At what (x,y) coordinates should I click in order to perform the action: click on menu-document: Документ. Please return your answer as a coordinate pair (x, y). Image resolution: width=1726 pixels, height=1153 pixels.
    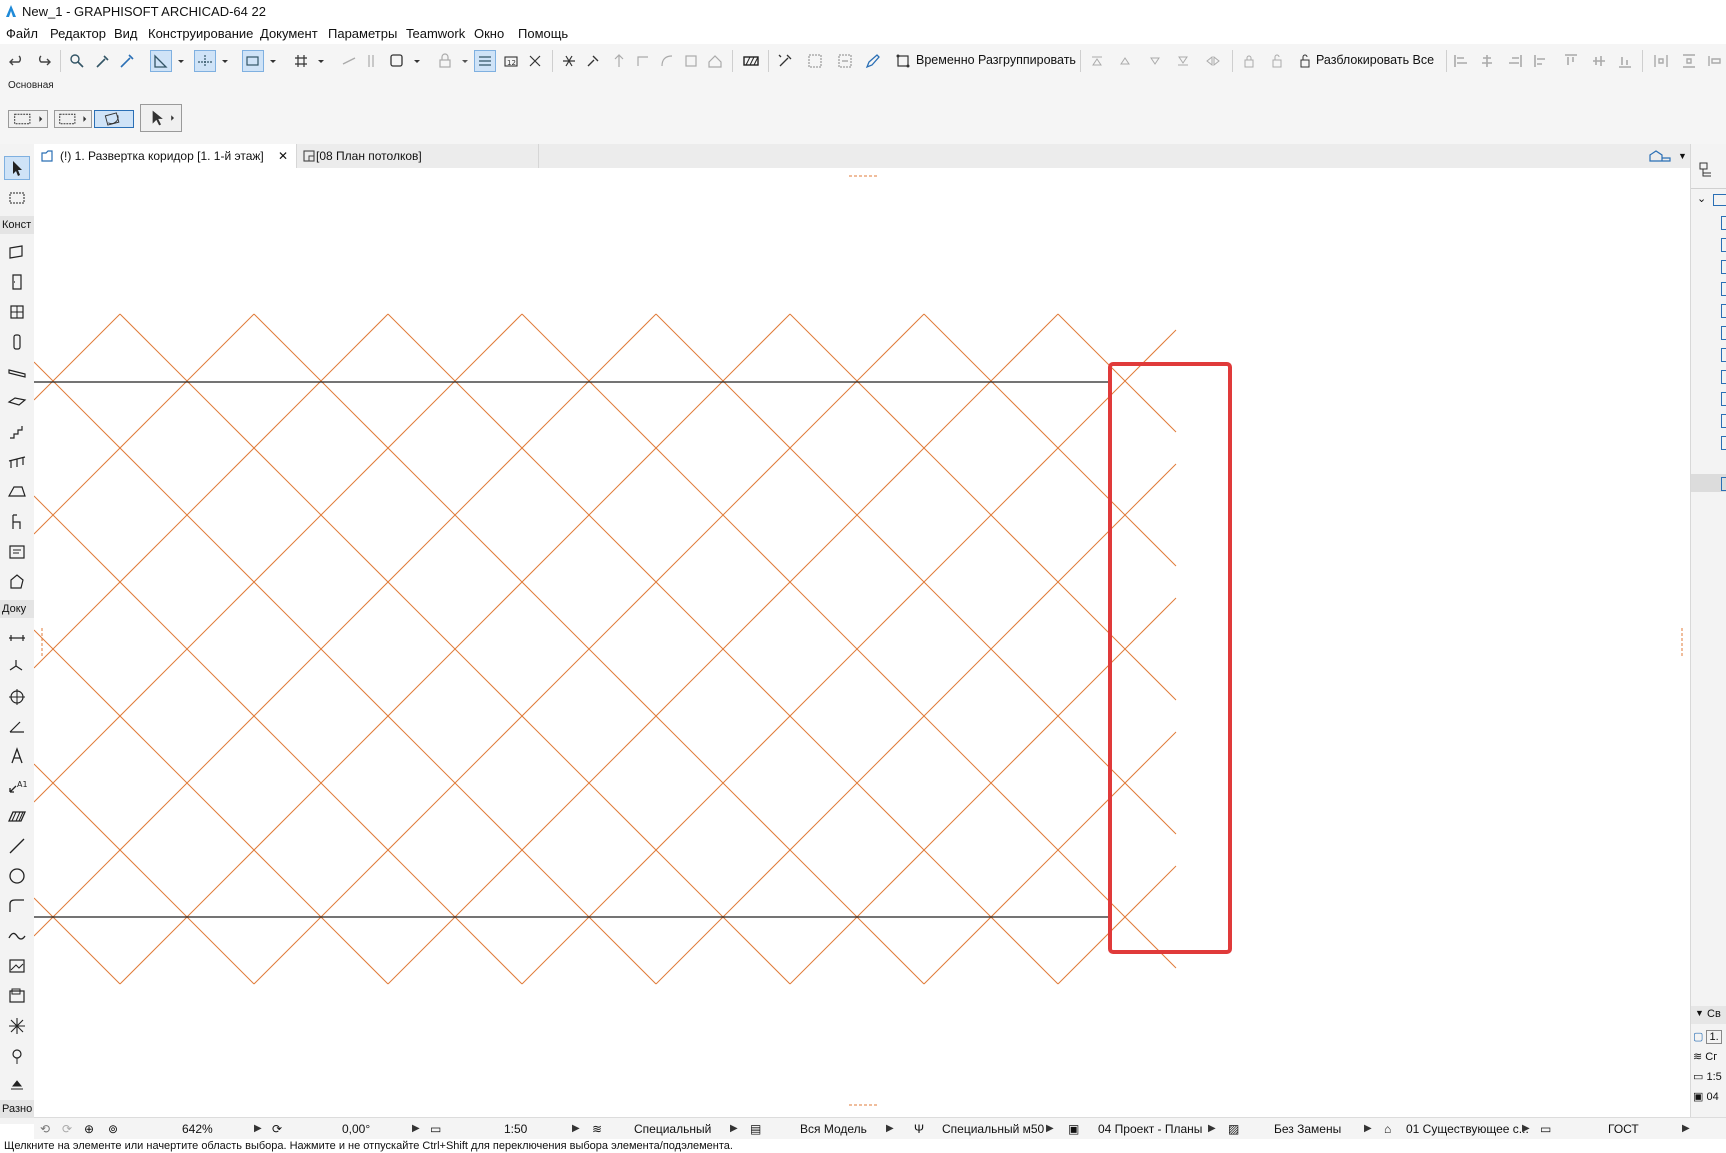
    Looking at the image, I should click on (289, 33).